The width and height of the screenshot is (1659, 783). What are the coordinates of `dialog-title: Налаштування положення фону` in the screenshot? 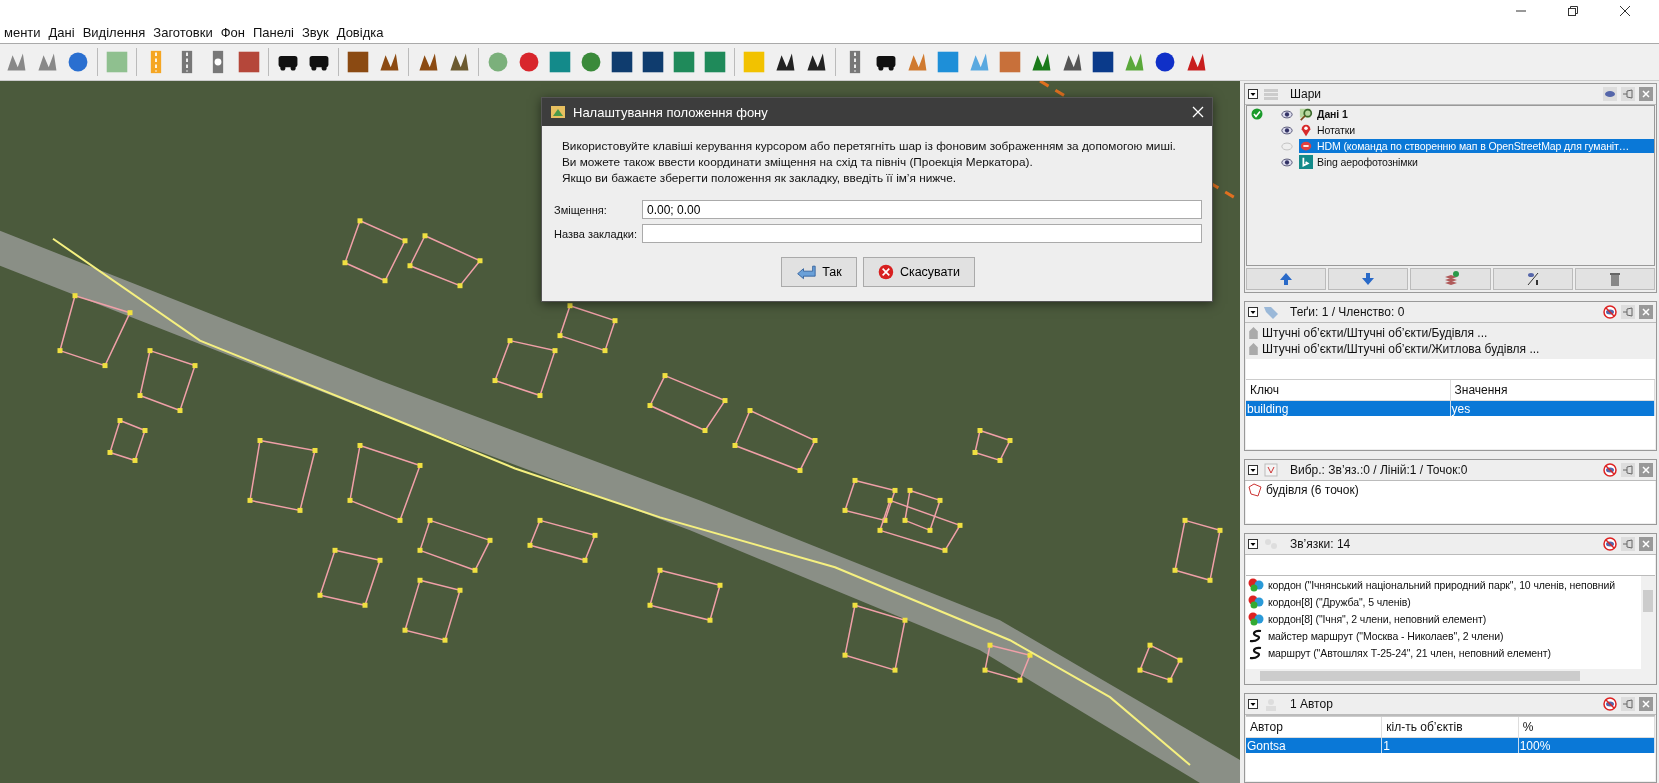 It's located at (670, 112).